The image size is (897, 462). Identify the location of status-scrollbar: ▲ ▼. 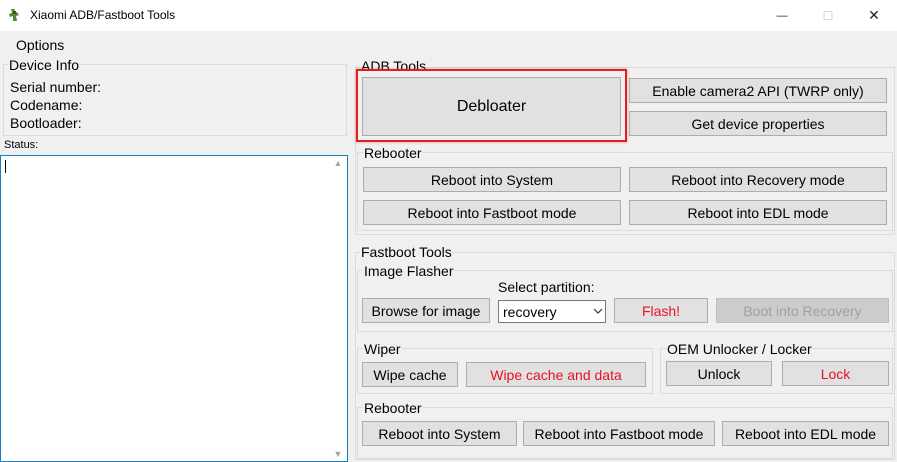
(338, 308).